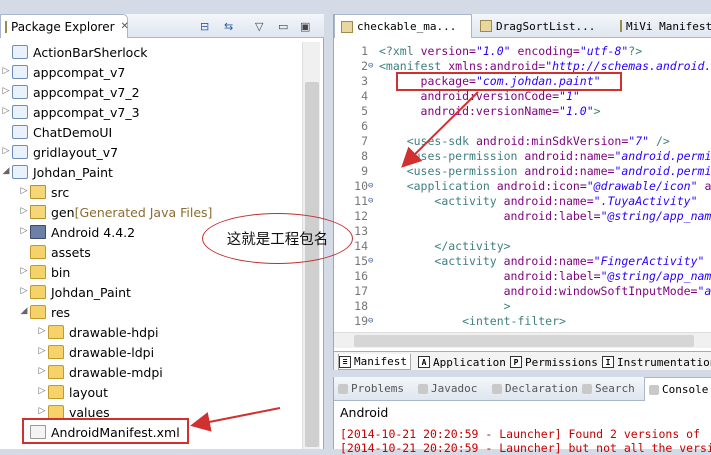 This screenshot has width=711, height=455. What do you see at coordinates (371, 388) in the screenshot?
I see `console-view-tab: Problems` at bounding box center [371, 388].